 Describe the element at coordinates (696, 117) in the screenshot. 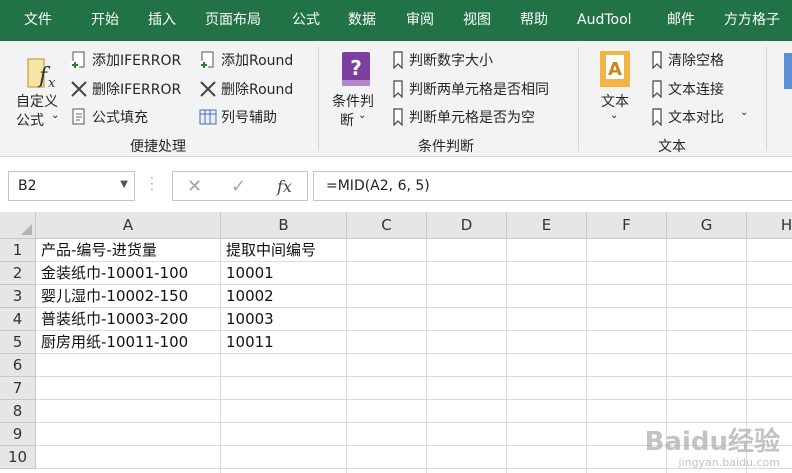

I see `text-compare-button: 文本对比` at that location.